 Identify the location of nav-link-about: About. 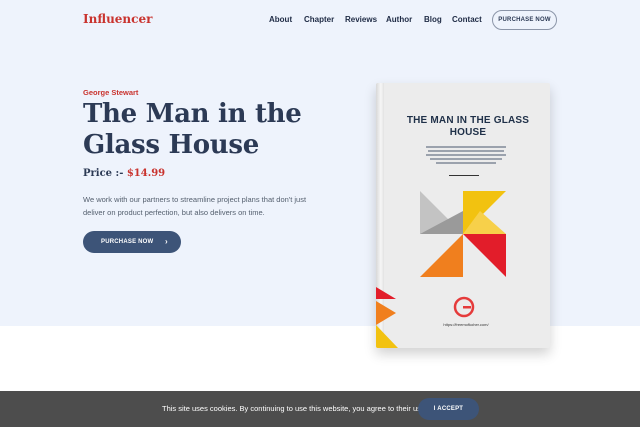
(280, 19).